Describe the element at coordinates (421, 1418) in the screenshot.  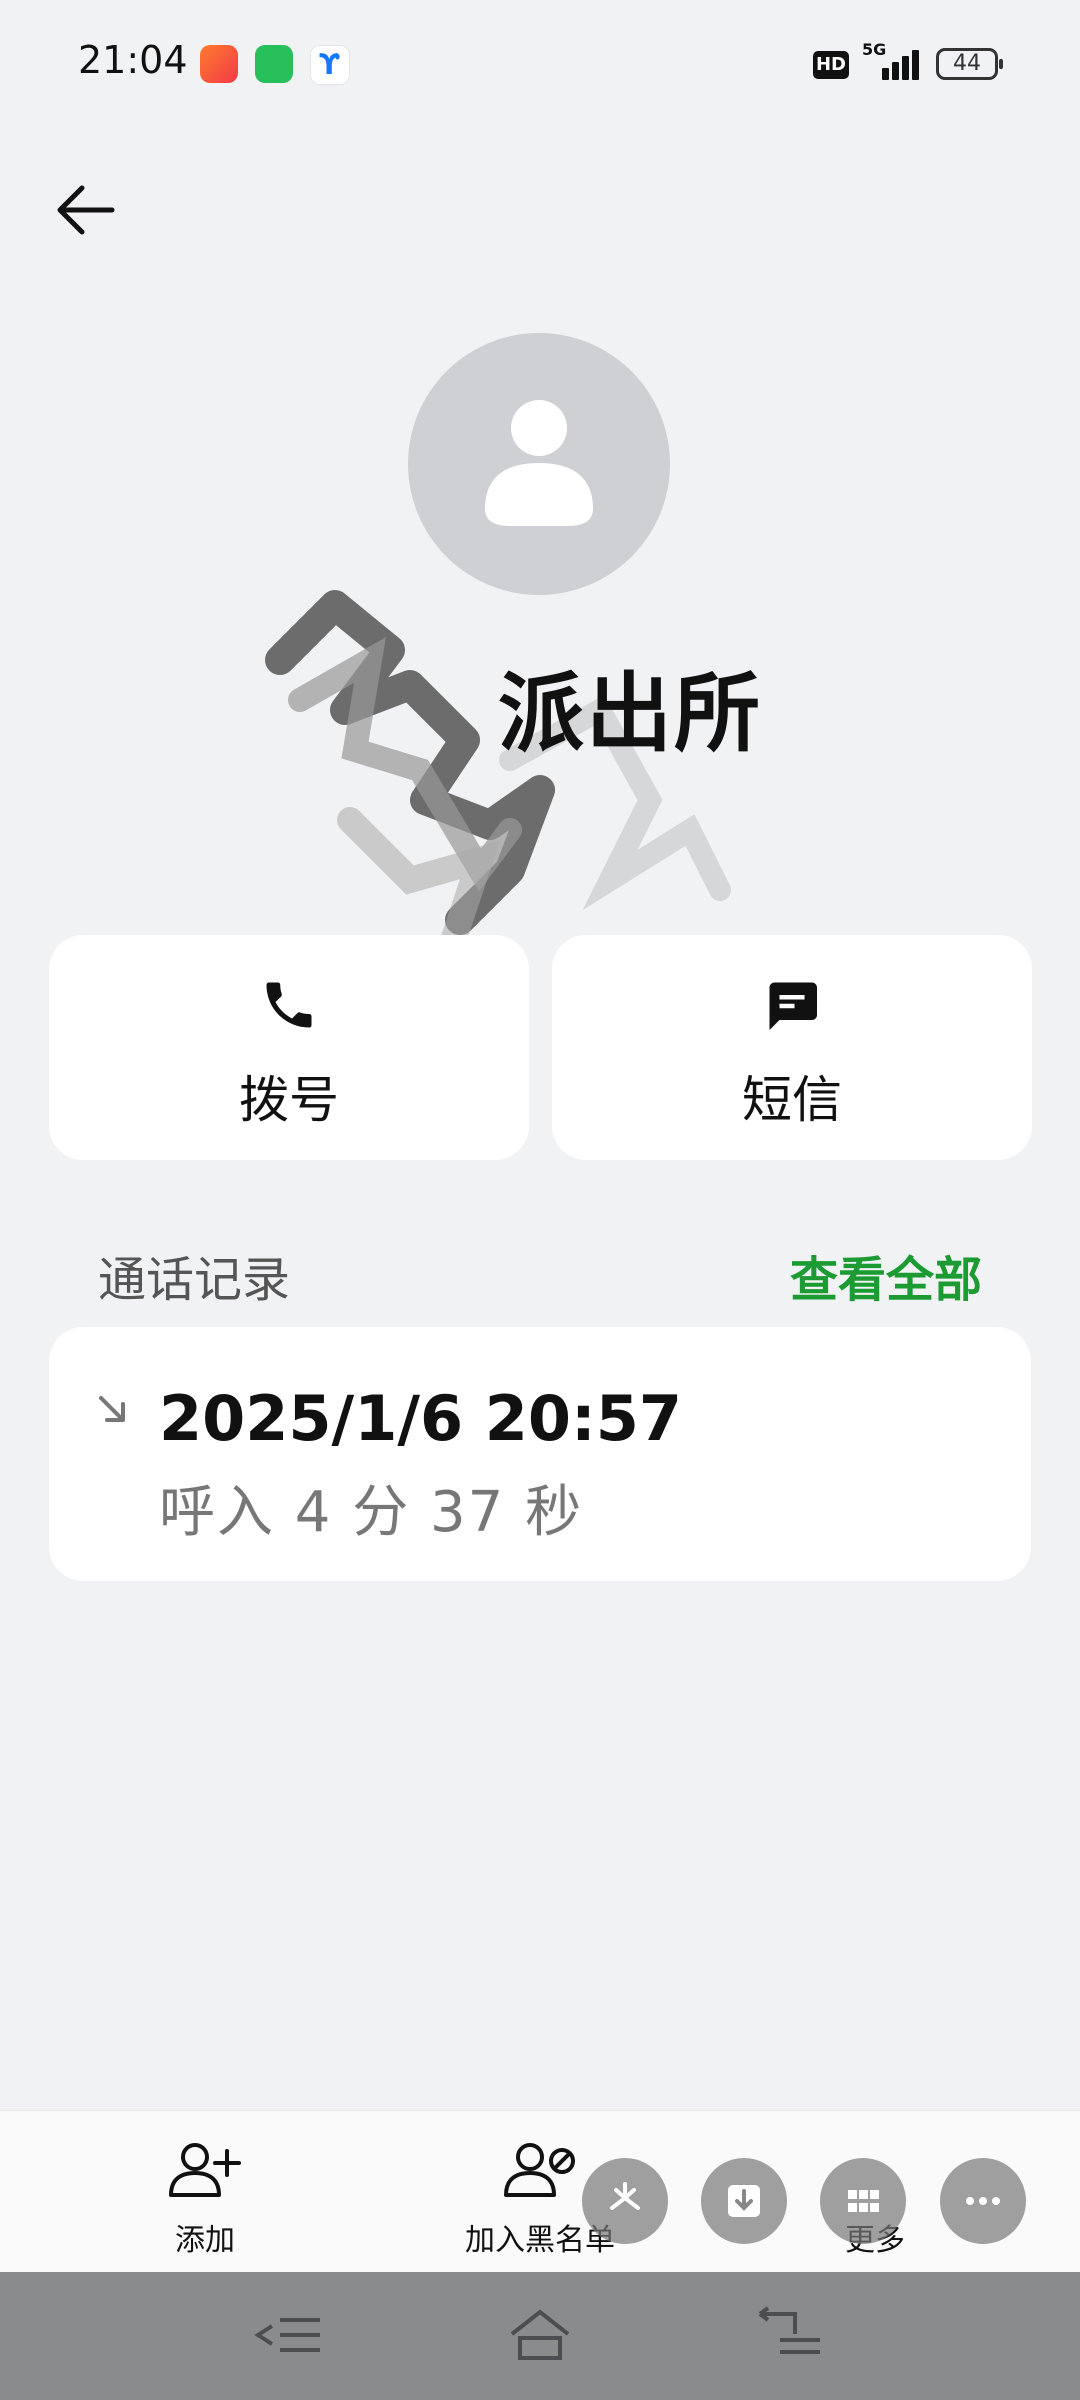
I see `call-datetime: 2025/1/6 20:57` at that location.